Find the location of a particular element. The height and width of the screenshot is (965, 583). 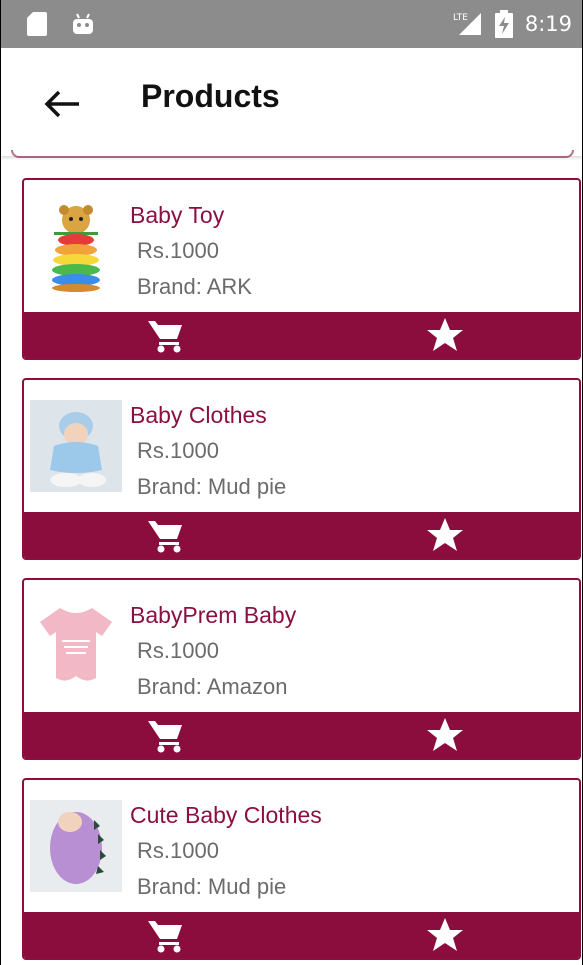

page-title: Products is located at coordinates (210, 96).